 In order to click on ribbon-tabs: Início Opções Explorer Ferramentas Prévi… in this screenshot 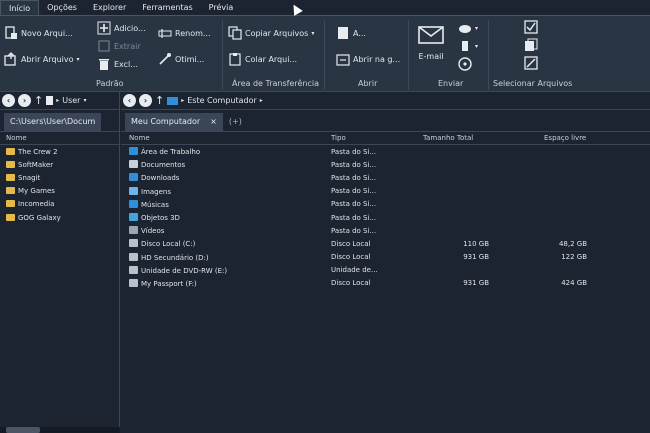, I will do `click(325, 7)`.